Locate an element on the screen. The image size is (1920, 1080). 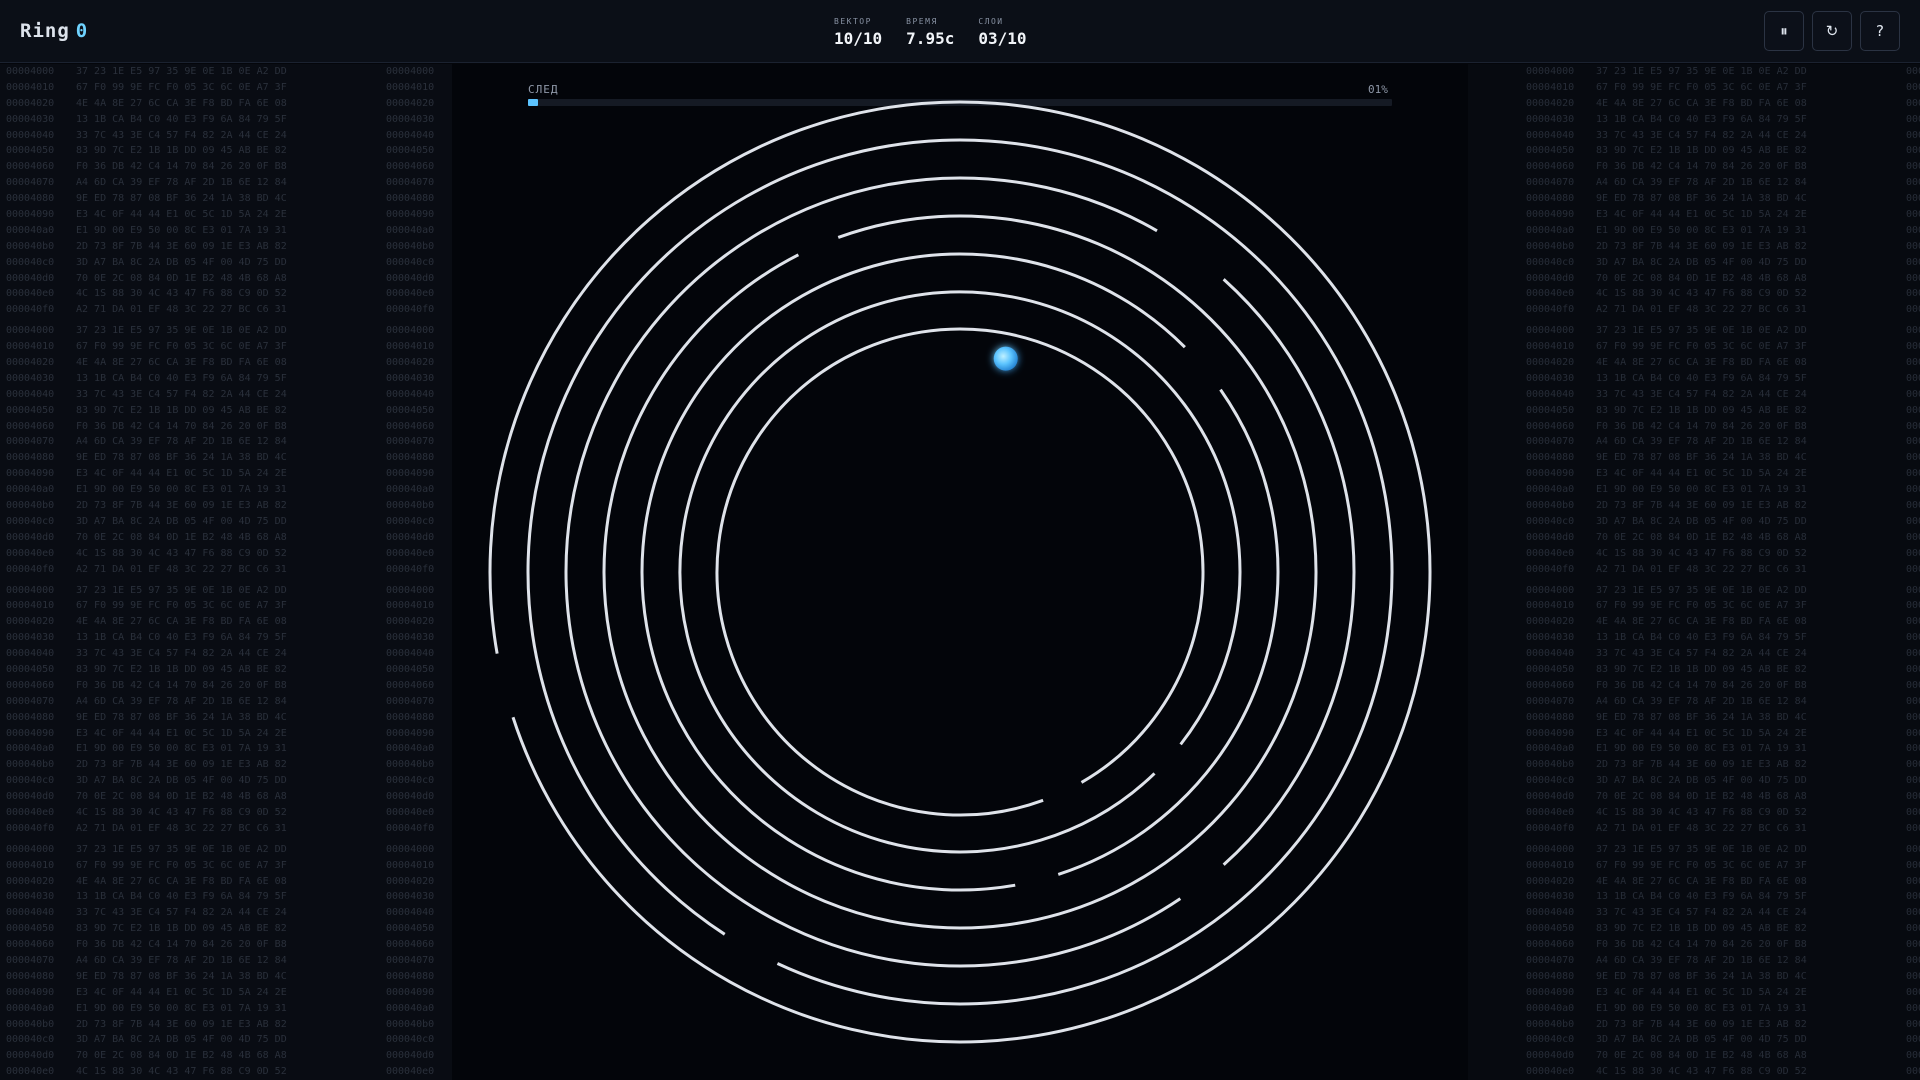
ring-layer is located at coordinates (960, 572).